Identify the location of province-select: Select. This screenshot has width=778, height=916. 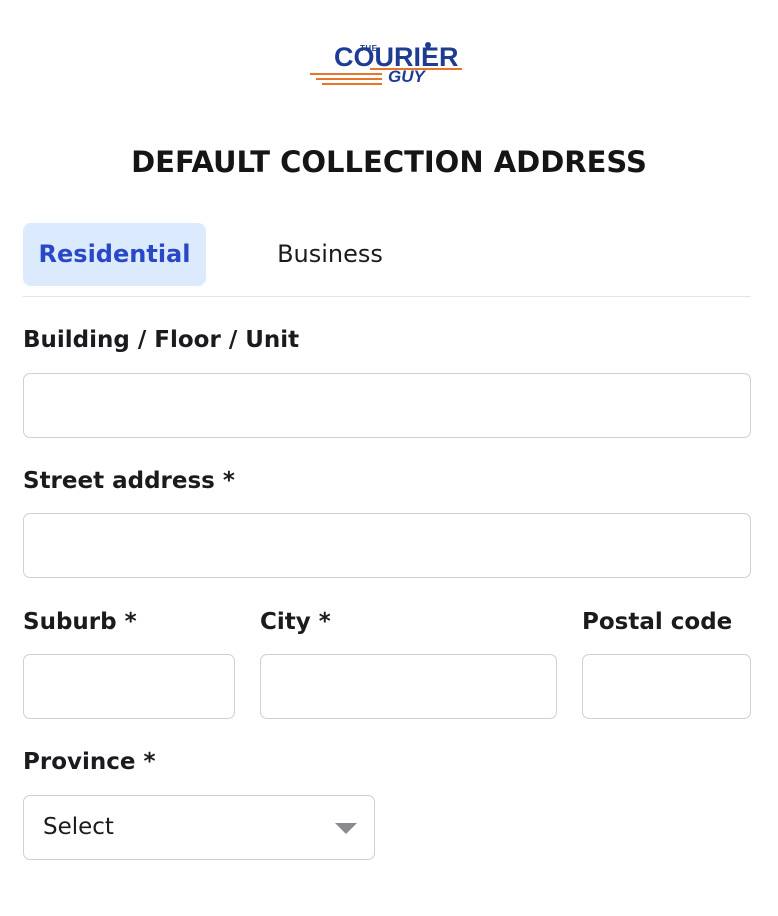
(199, 827).